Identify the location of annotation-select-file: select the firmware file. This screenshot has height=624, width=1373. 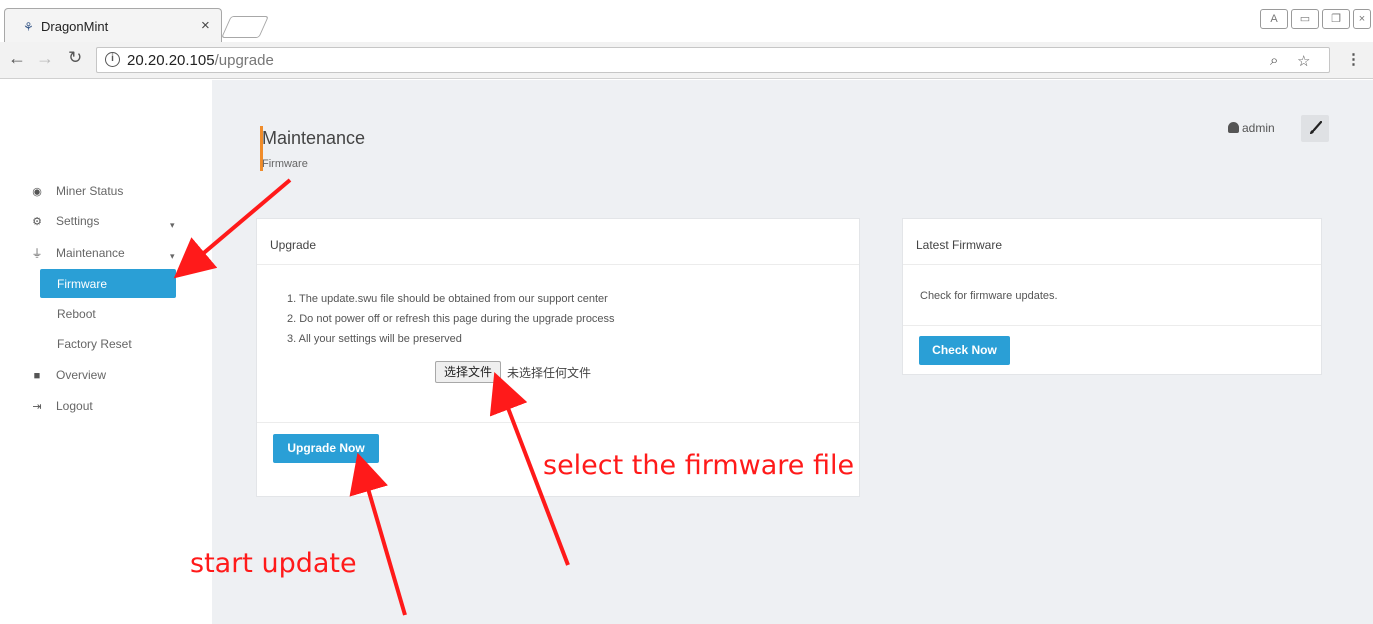
(699, 465).